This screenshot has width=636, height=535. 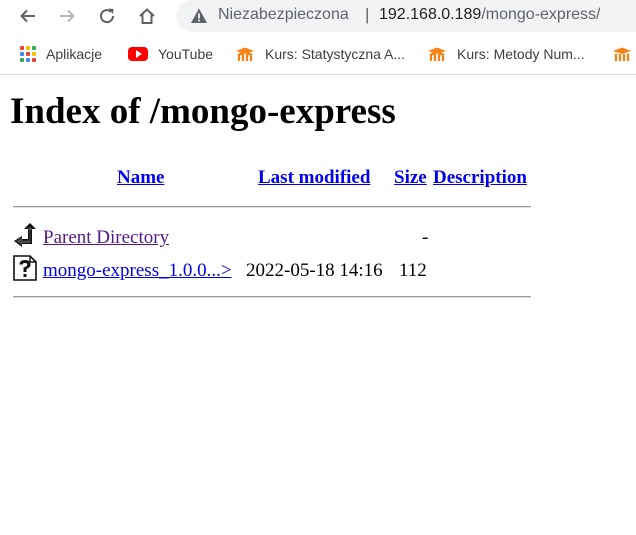 What do you see at coordinates (25, 235) in the screenshot?
I see `parent-directory-icon` at bounding box center [25, 235].